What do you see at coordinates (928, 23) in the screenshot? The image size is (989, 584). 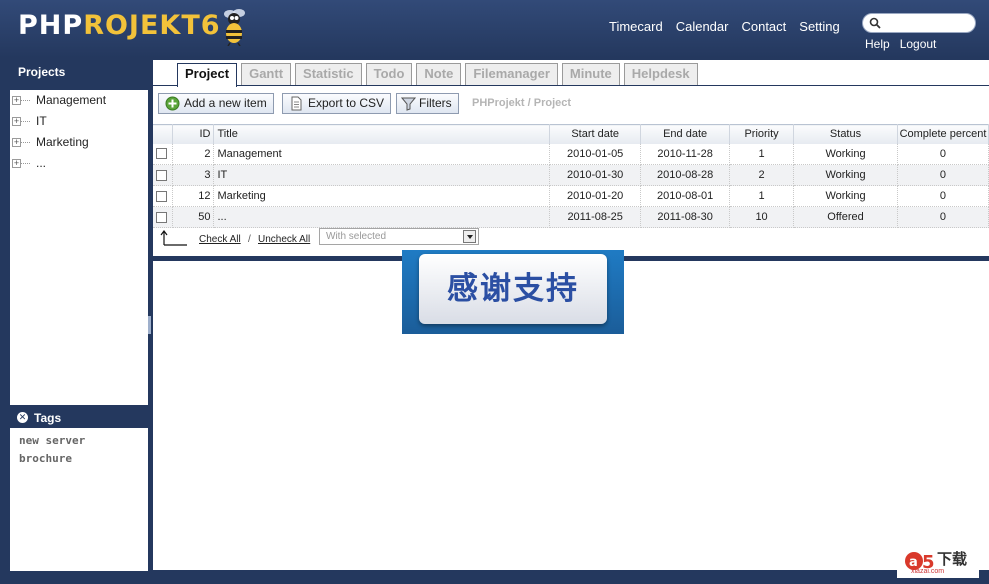 I see `search-input` at bounding box center [928, 23].